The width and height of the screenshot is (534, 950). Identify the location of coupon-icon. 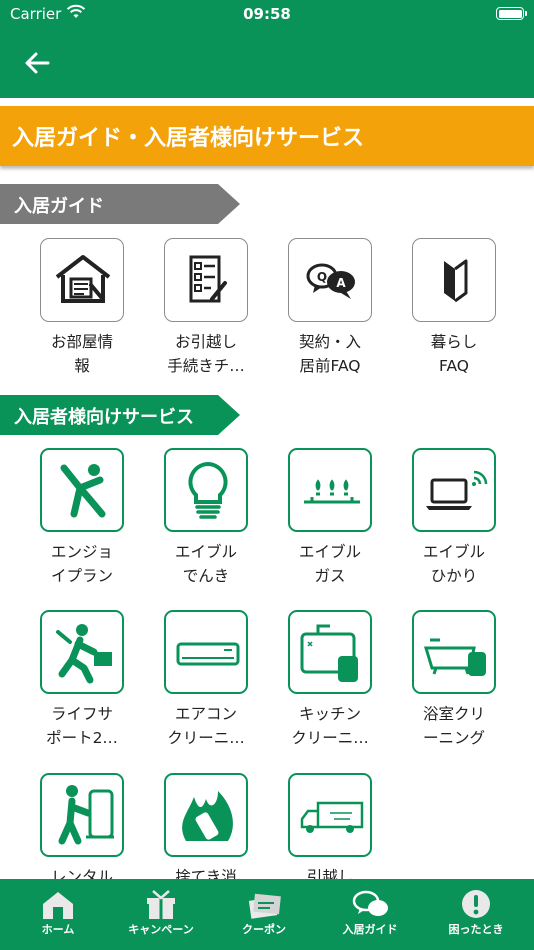
(264, 906).